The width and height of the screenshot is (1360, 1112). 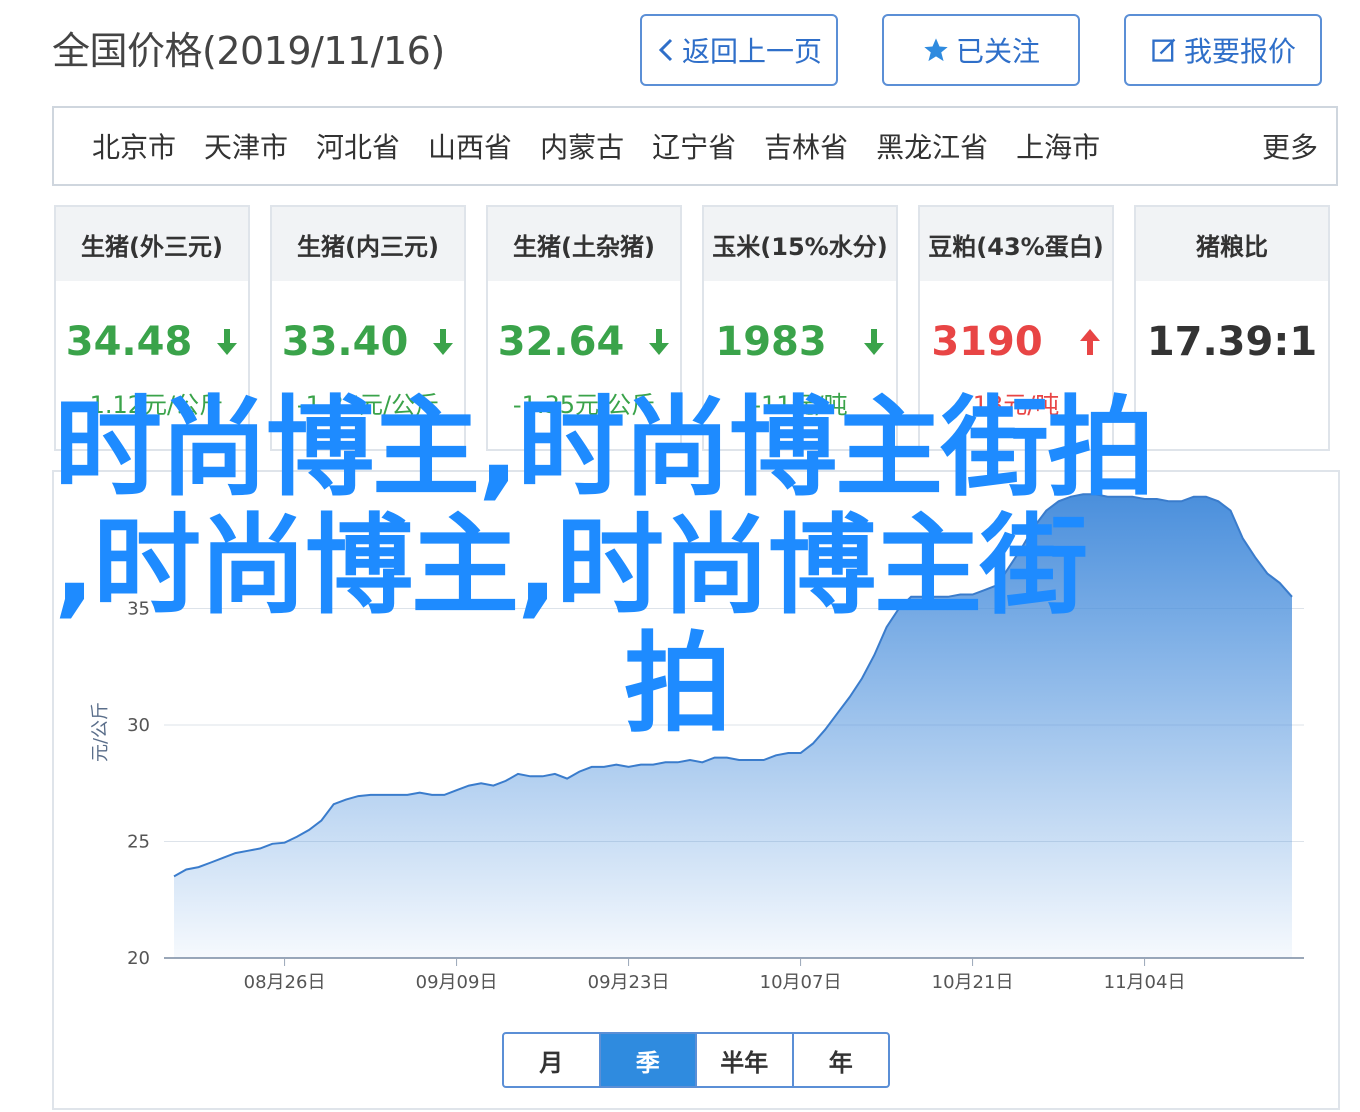 I want to click on region-bar: 北京市 天津市 河北省 山西省 内蒙古 辽宁省 吉林省 黑龙江省 上海市 更多, so click(x=695, y=146).